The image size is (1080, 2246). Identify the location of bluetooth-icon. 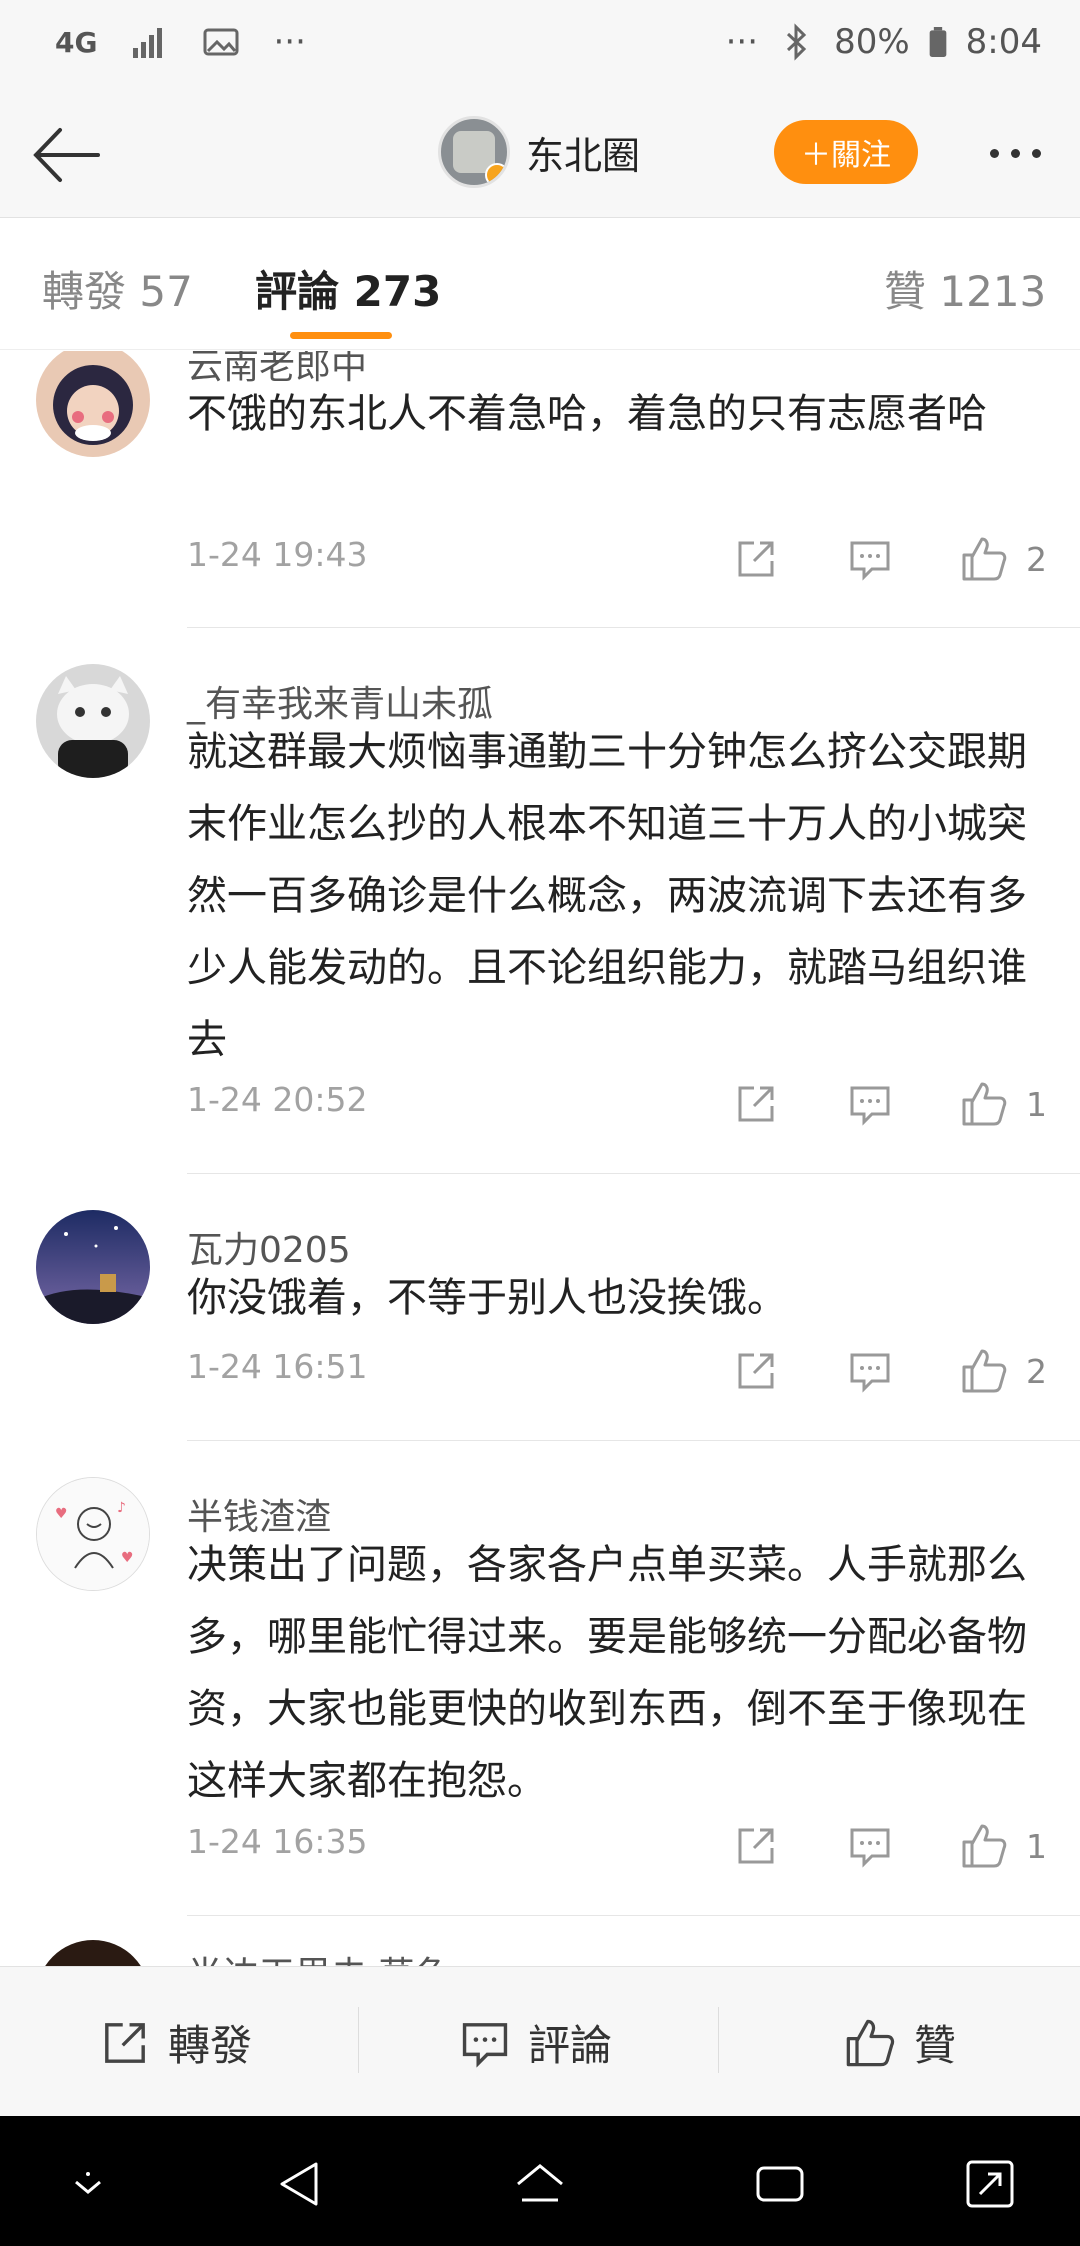
(797, 42).